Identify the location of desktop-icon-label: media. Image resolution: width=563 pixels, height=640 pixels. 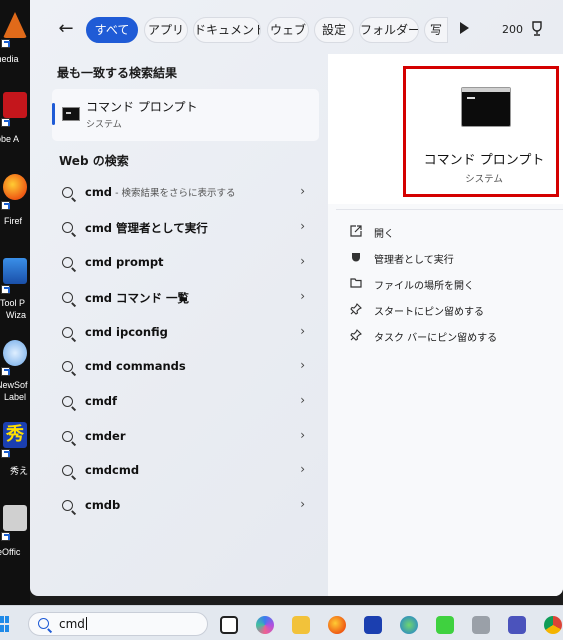
(9, 59).